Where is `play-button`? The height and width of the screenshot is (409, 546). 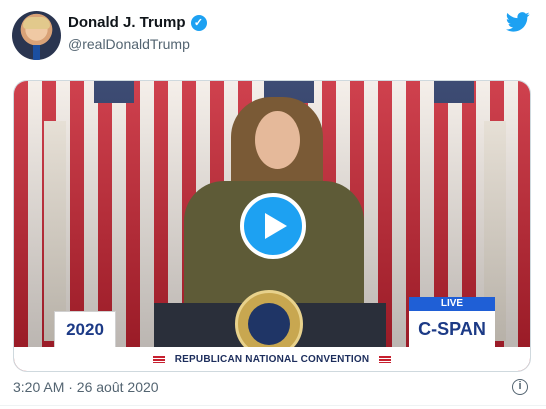 play-button is located at coordinates (273, 226).